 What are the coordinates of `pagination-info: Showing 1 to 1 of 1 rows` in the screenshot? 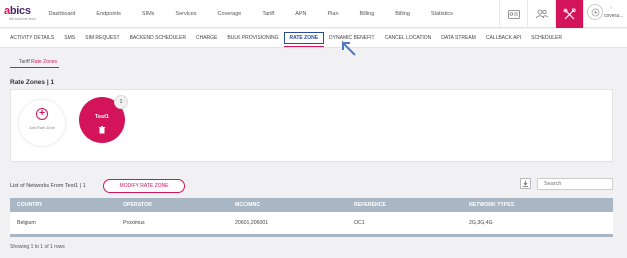 It's located at (37, 247).